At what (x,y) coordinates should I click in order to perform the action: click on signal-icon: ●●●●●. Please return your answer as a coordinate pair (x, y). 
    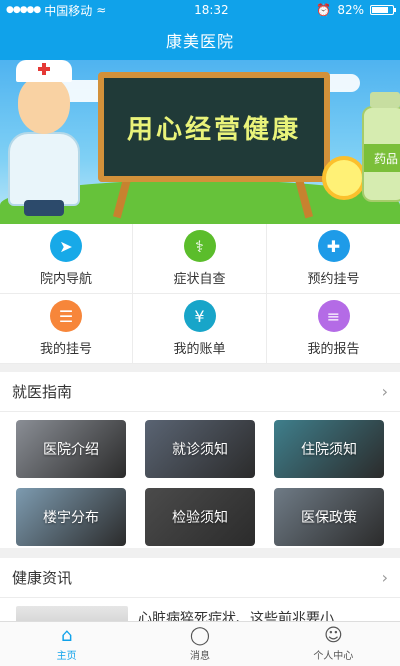
    Looking at the image, I should click on (23, 10).